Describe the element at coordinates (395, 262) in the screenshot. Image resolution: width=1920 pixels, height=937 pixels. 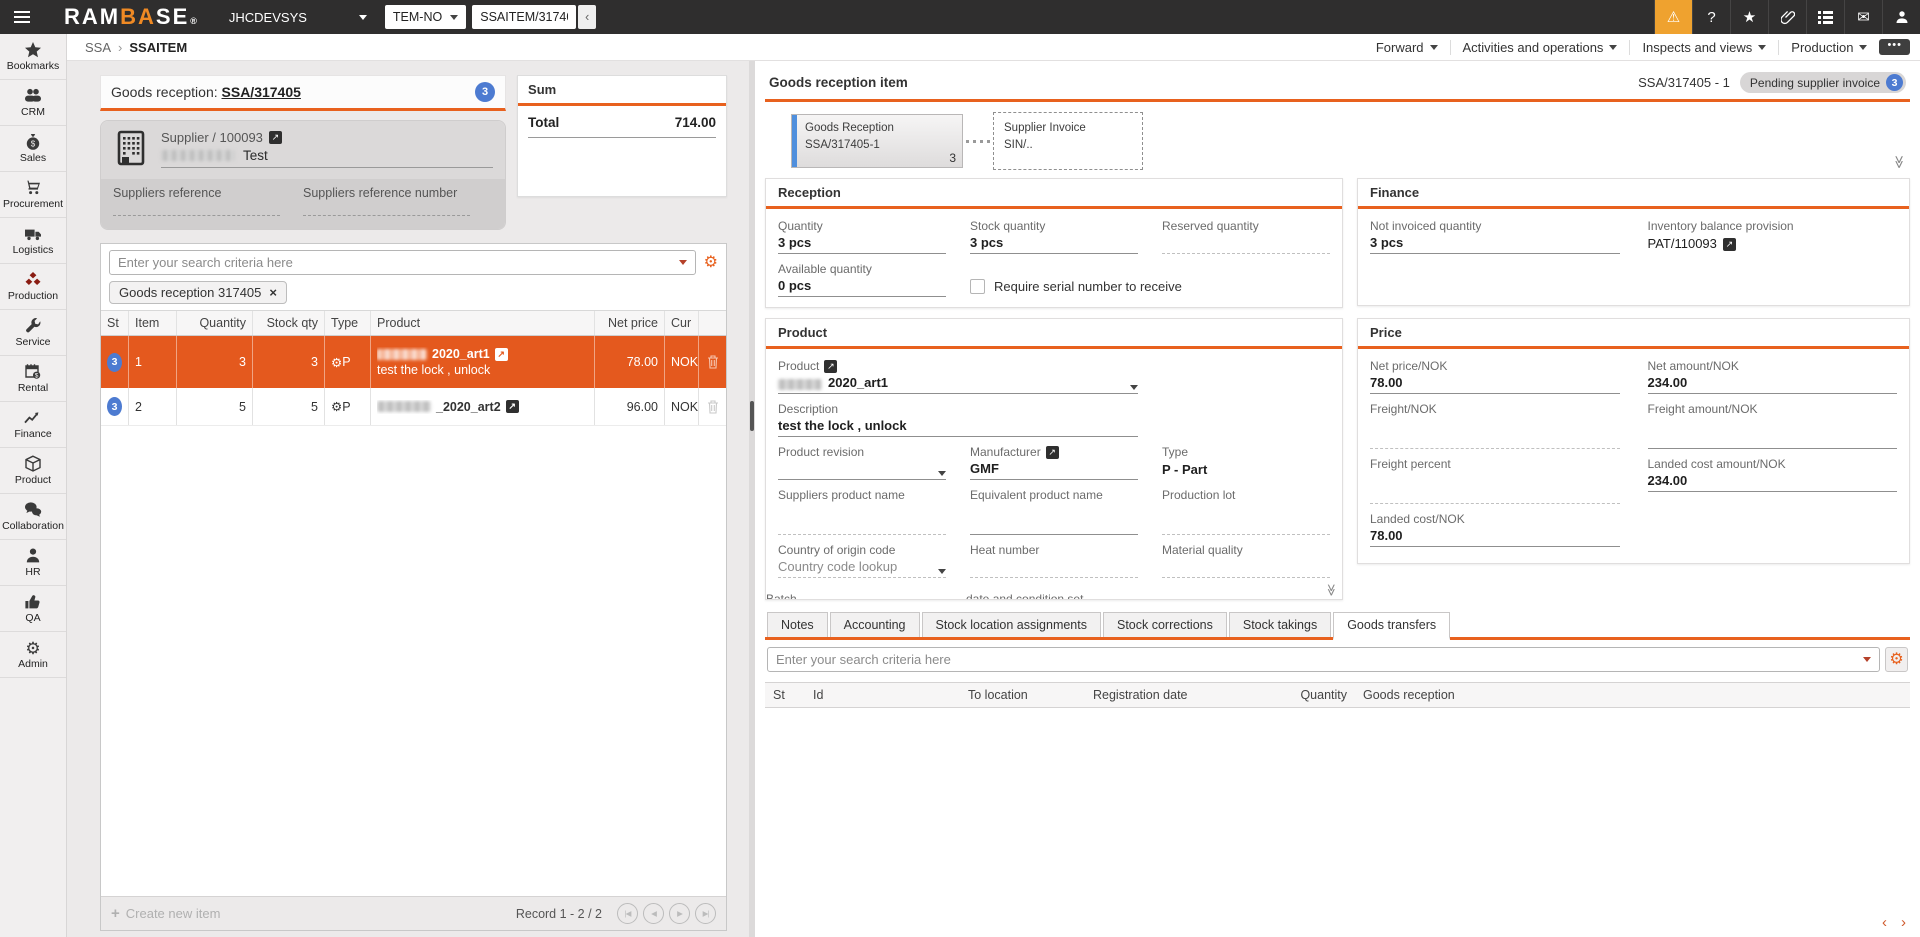
I see `items-search-input` at that location.